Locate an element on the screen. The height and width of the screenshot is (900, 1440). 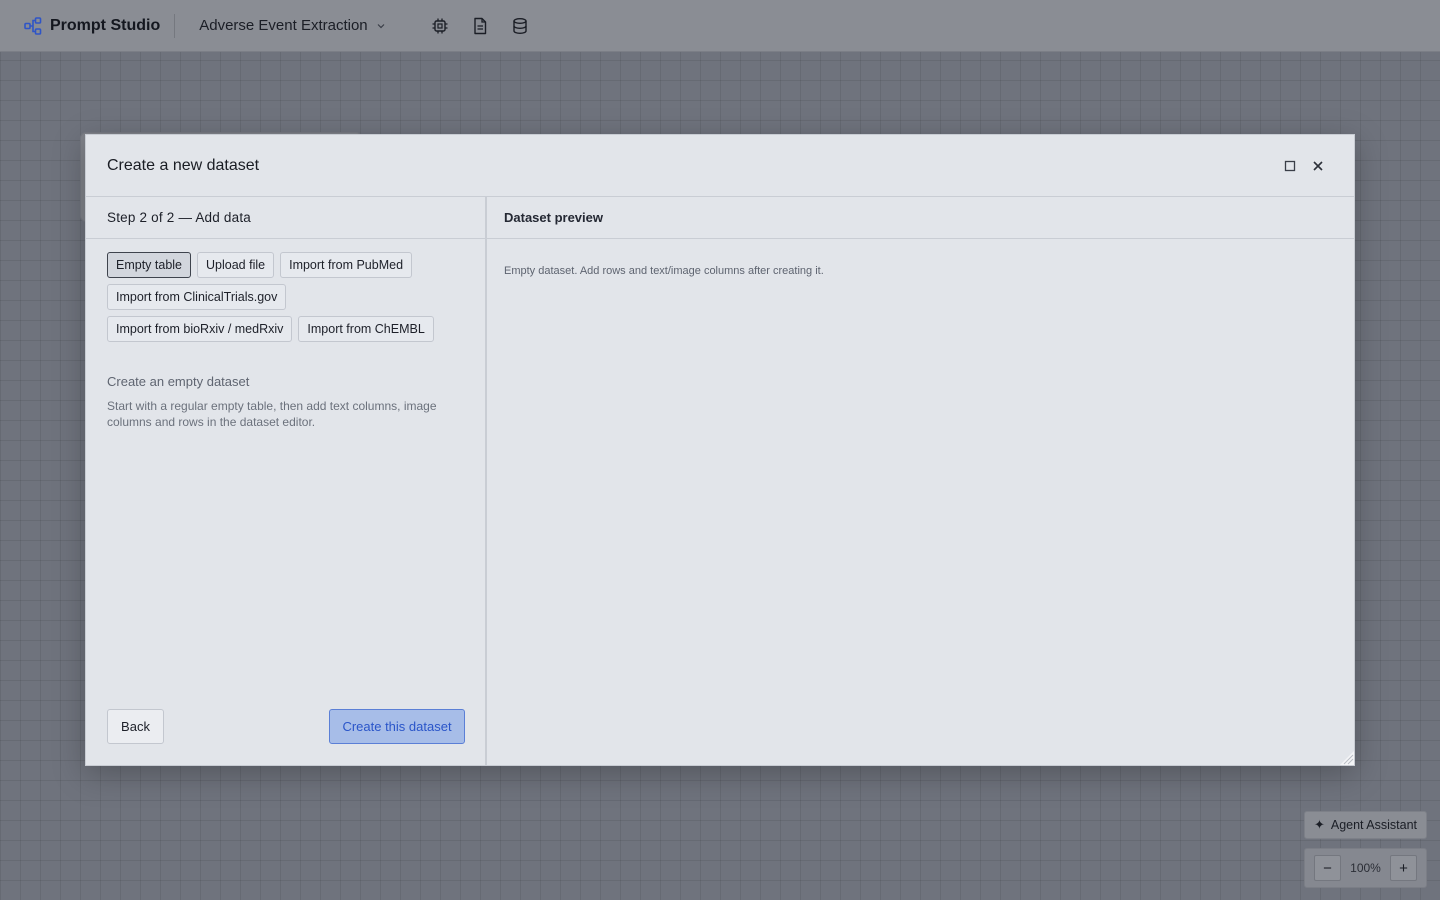
brand: Prompt Studio is located at coordinates (92, 26).